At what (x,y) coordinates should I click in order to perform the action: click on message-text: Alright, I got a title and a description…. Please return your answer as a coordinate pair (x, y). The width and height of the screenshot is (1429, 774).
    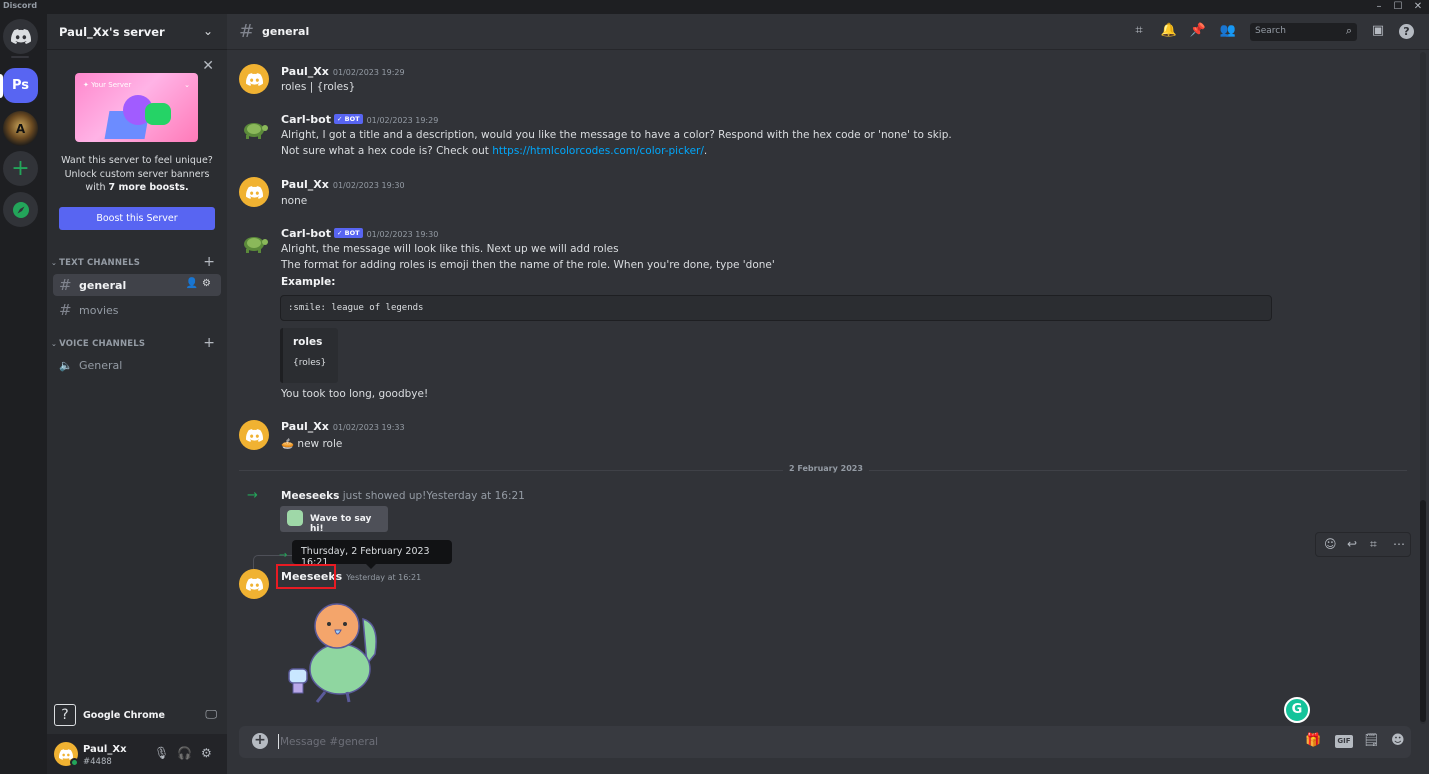
    Looking at the image, I should click on (616, 135).